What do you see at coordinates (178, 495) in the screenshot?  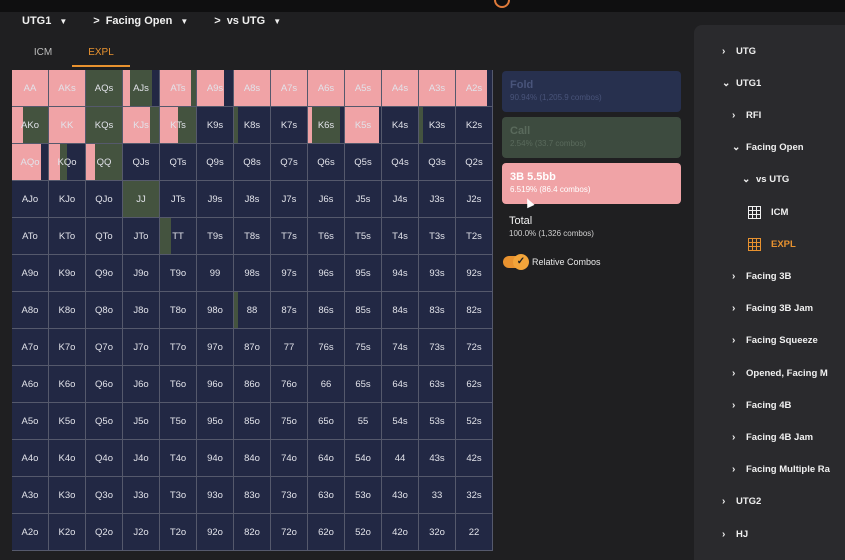 I see `hand-cell: T3o` at bounding box center [178, 495].